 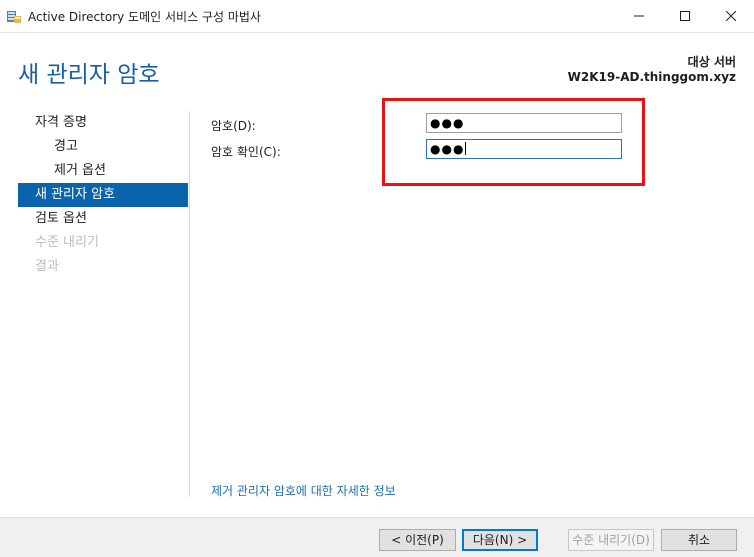 I want to click on previous-button: < 이전(P), so click(x=417, y=540).